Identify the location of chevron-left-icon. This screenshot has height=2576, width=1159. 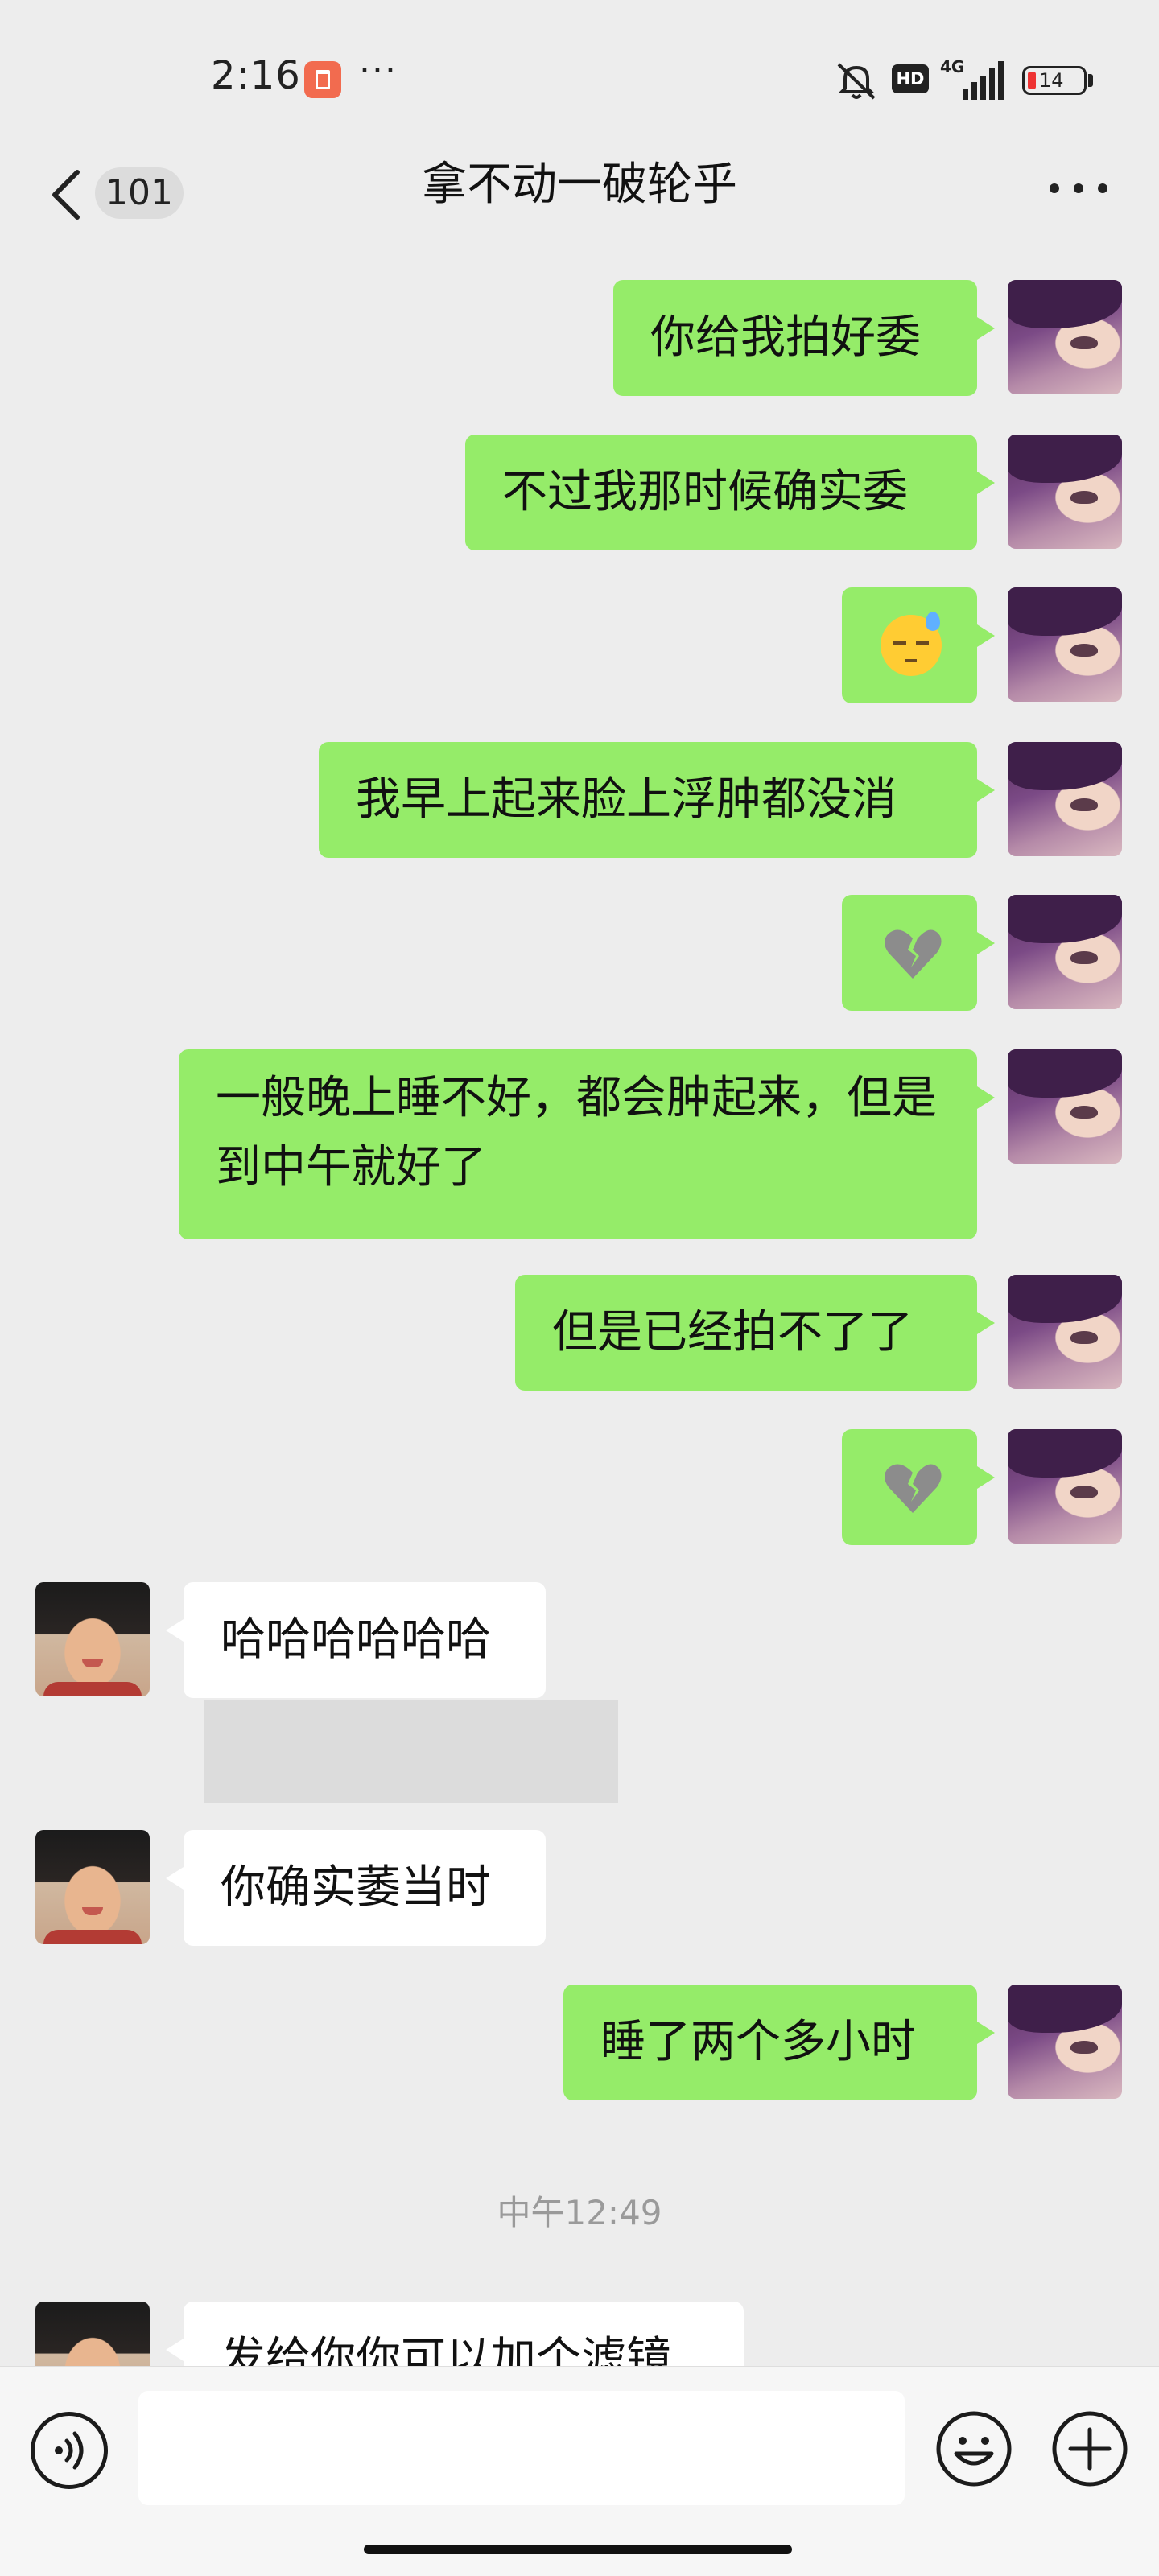
(66, 195).